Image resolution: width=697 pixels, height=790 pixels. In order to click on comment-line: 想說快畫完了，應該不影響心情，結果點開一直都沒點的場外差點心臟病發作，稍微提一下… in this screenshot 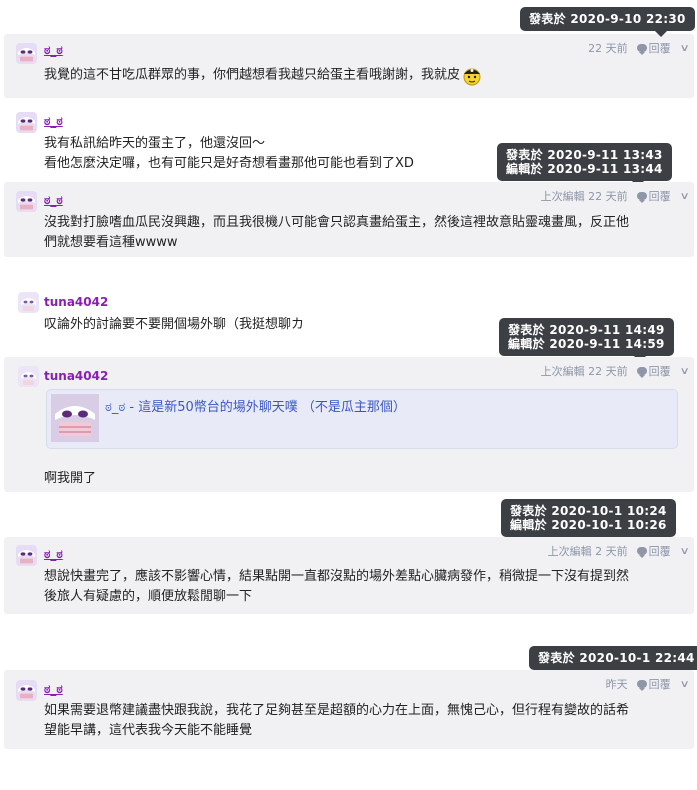, I will do `click(337, 576)`.